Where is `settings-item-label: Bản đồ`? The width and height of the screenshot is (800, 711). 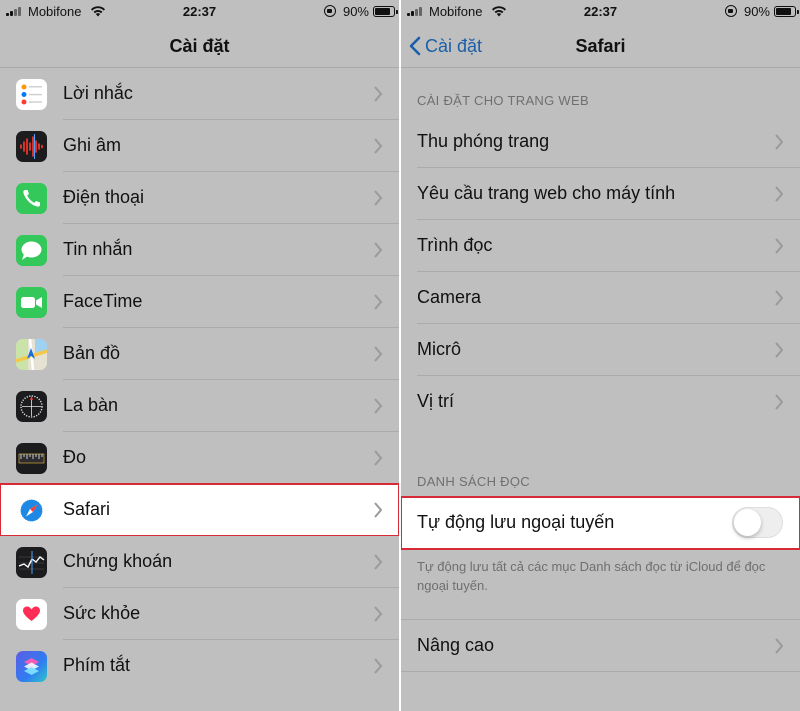
settings-item-label: Bản đồ is located at coordinates (92, 353).